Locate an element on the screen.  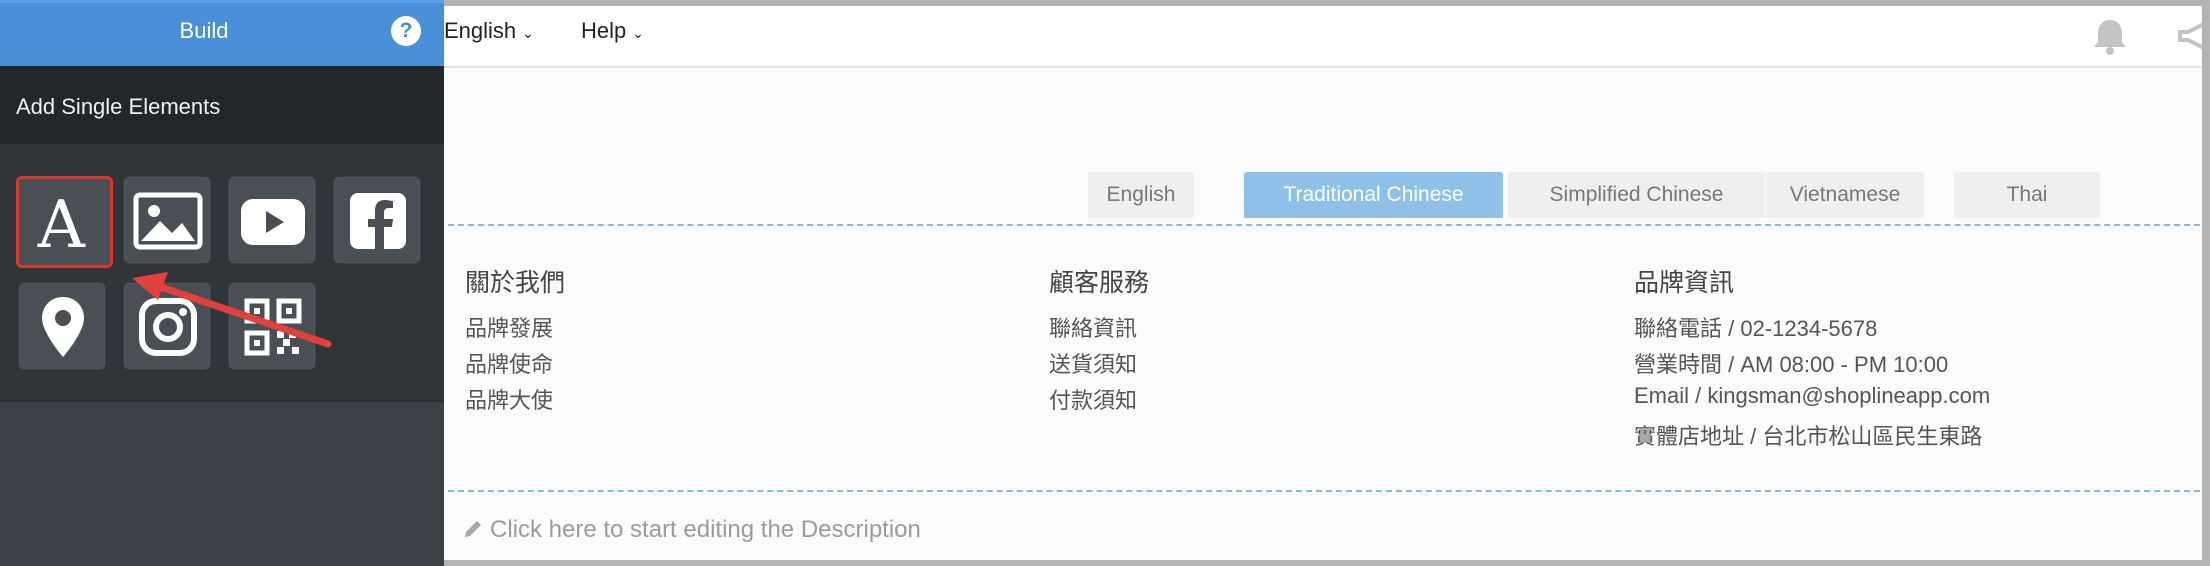
instagram-icon is located at coordinates (168, 327).